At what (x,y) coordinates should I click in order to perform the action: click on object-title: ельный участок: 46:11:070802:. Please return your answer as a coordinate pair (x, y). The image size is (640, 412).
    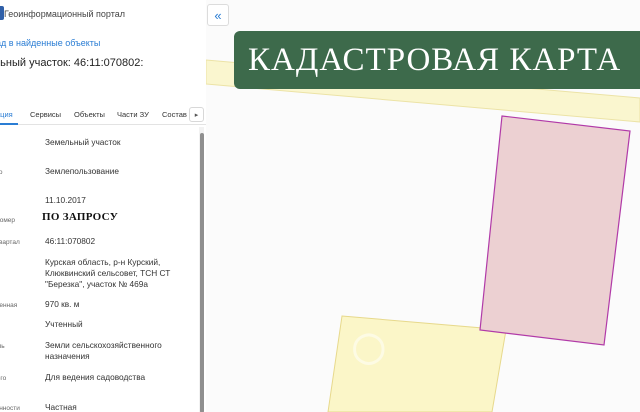
    Looking at the image, I should click on (72, 63).